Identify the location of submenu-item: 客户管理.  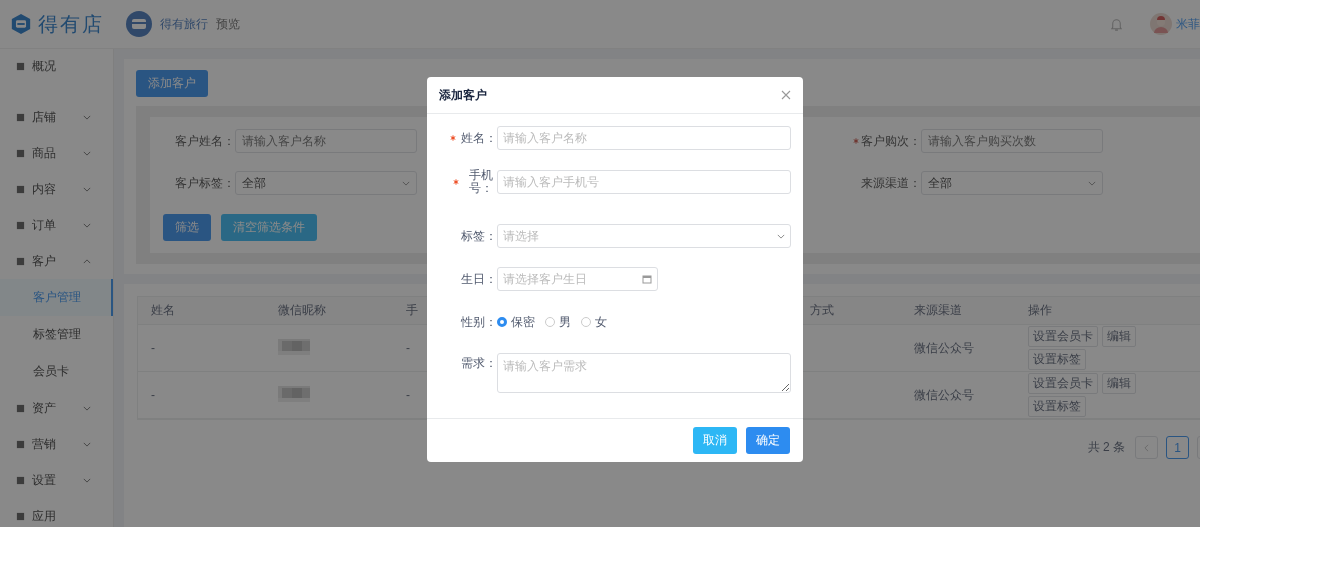
(56, 297).